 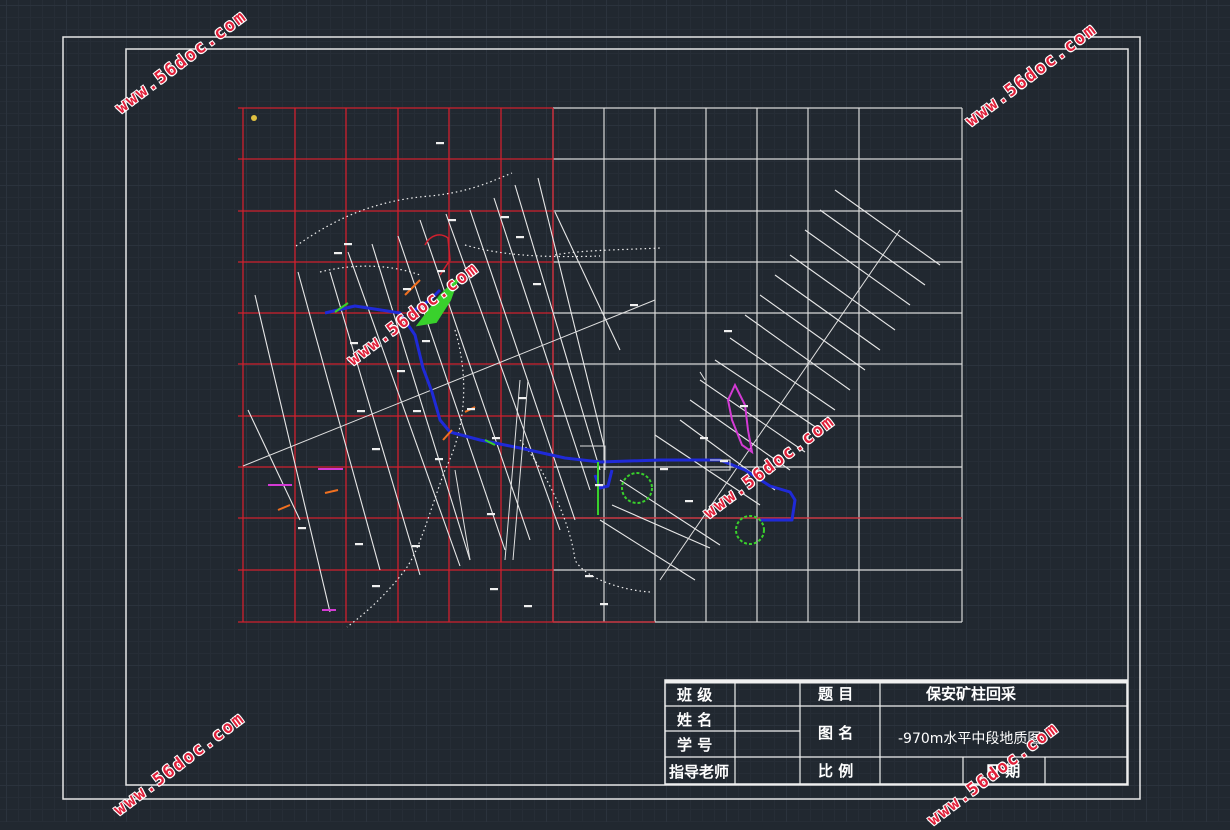 I want to click on drawing-name-value: -970m水平中段地质图, so click(x=969, y=739).